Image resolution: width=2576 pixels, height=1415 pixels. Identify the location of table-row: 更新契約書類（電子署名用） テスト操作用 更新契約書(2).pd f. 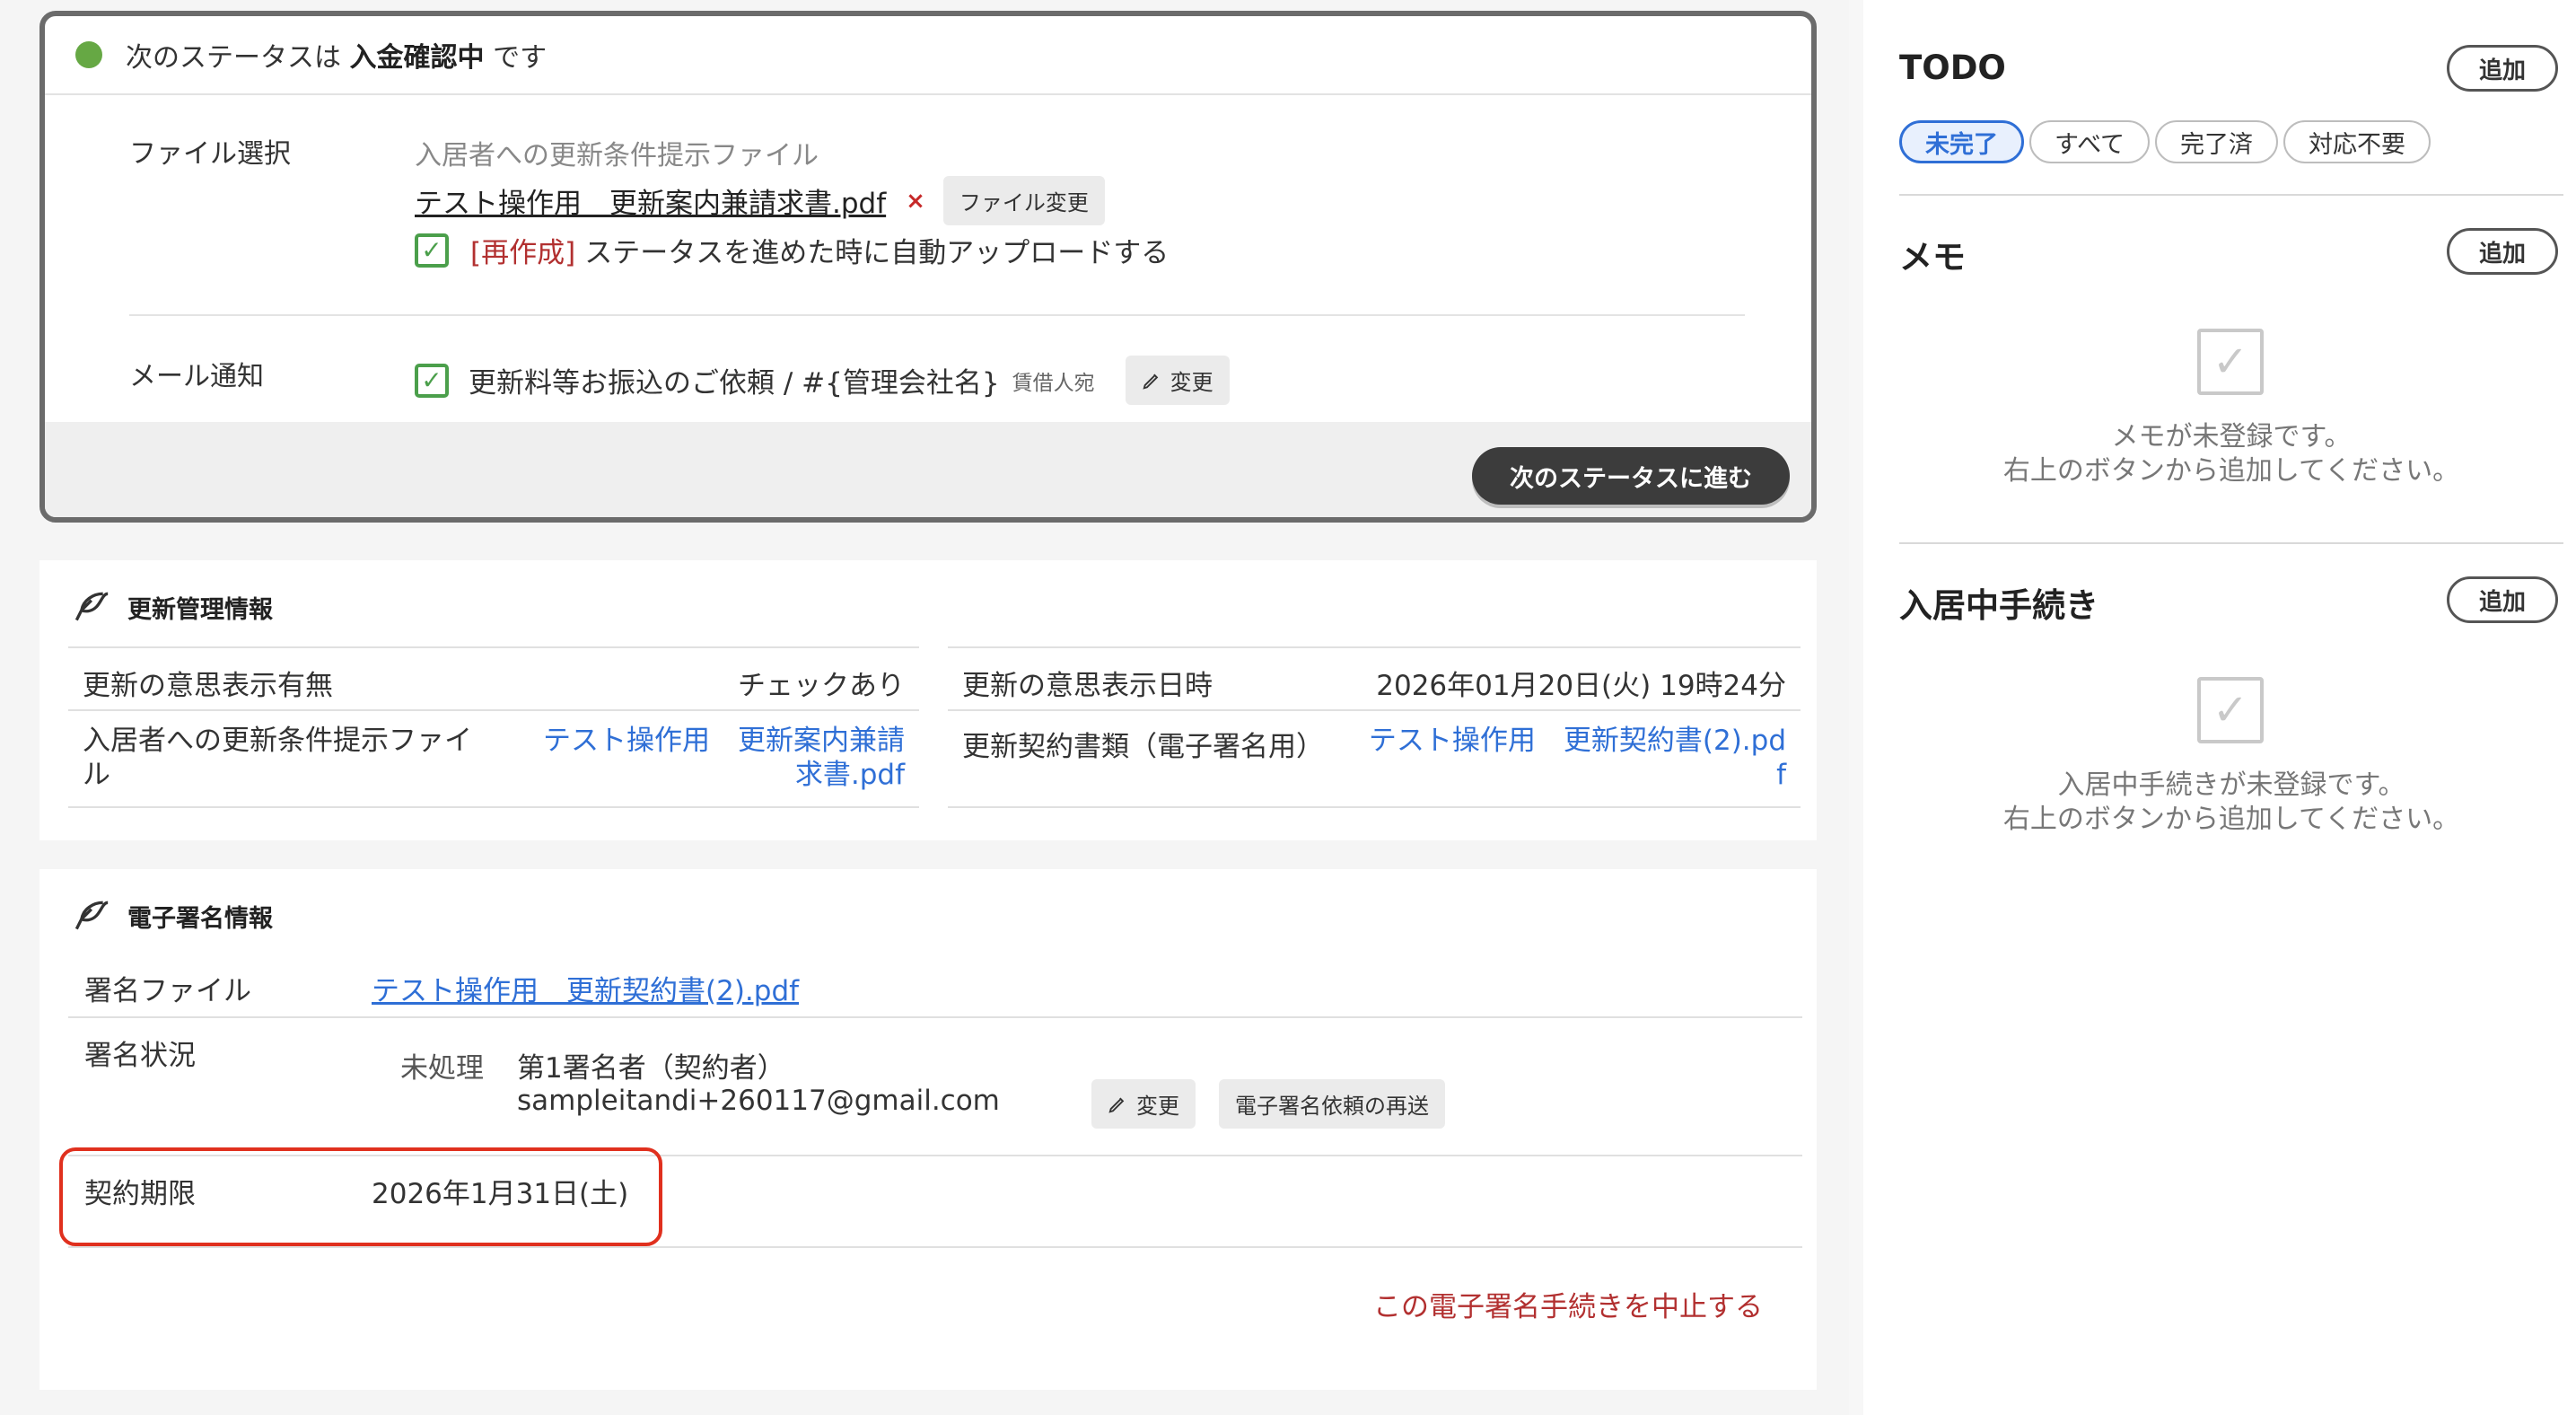
(1374, 759).